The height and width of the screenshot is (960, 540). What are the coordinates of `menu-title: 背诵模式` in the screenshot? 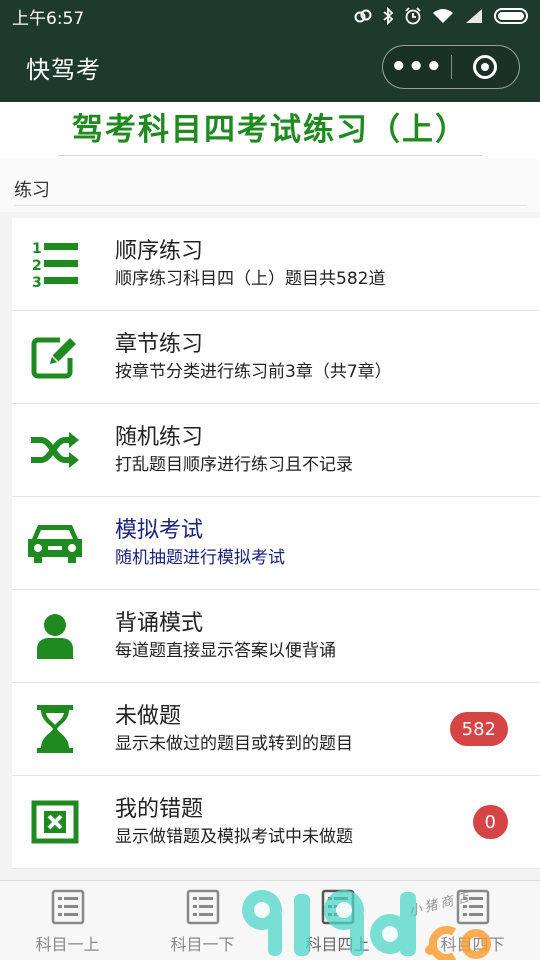 It's located at (159, 623).